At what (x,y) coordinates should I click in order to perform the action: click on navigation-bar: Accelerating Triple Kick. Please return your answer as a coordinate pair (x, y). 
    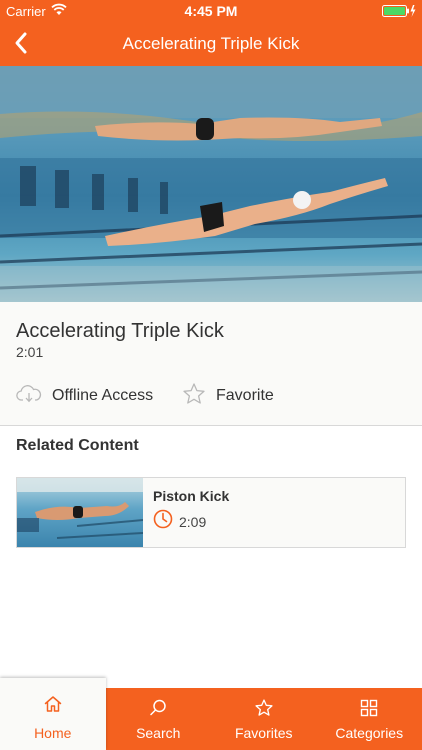
    Looking at the image, I should click on (211, 44).